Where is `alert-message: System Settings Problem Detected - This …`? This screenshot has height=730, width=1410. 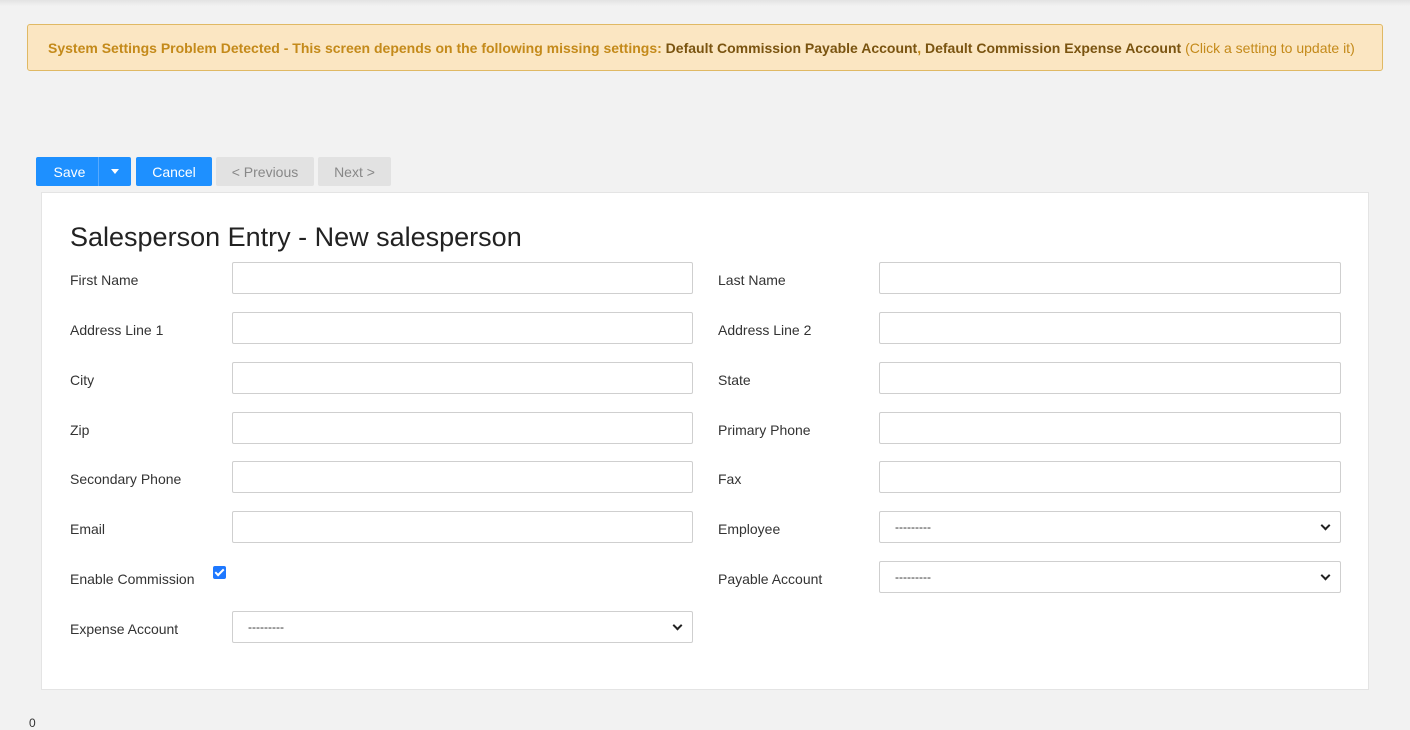 alert-message: System Settings Problem Detected - This … is located at coordinates (355, 47).